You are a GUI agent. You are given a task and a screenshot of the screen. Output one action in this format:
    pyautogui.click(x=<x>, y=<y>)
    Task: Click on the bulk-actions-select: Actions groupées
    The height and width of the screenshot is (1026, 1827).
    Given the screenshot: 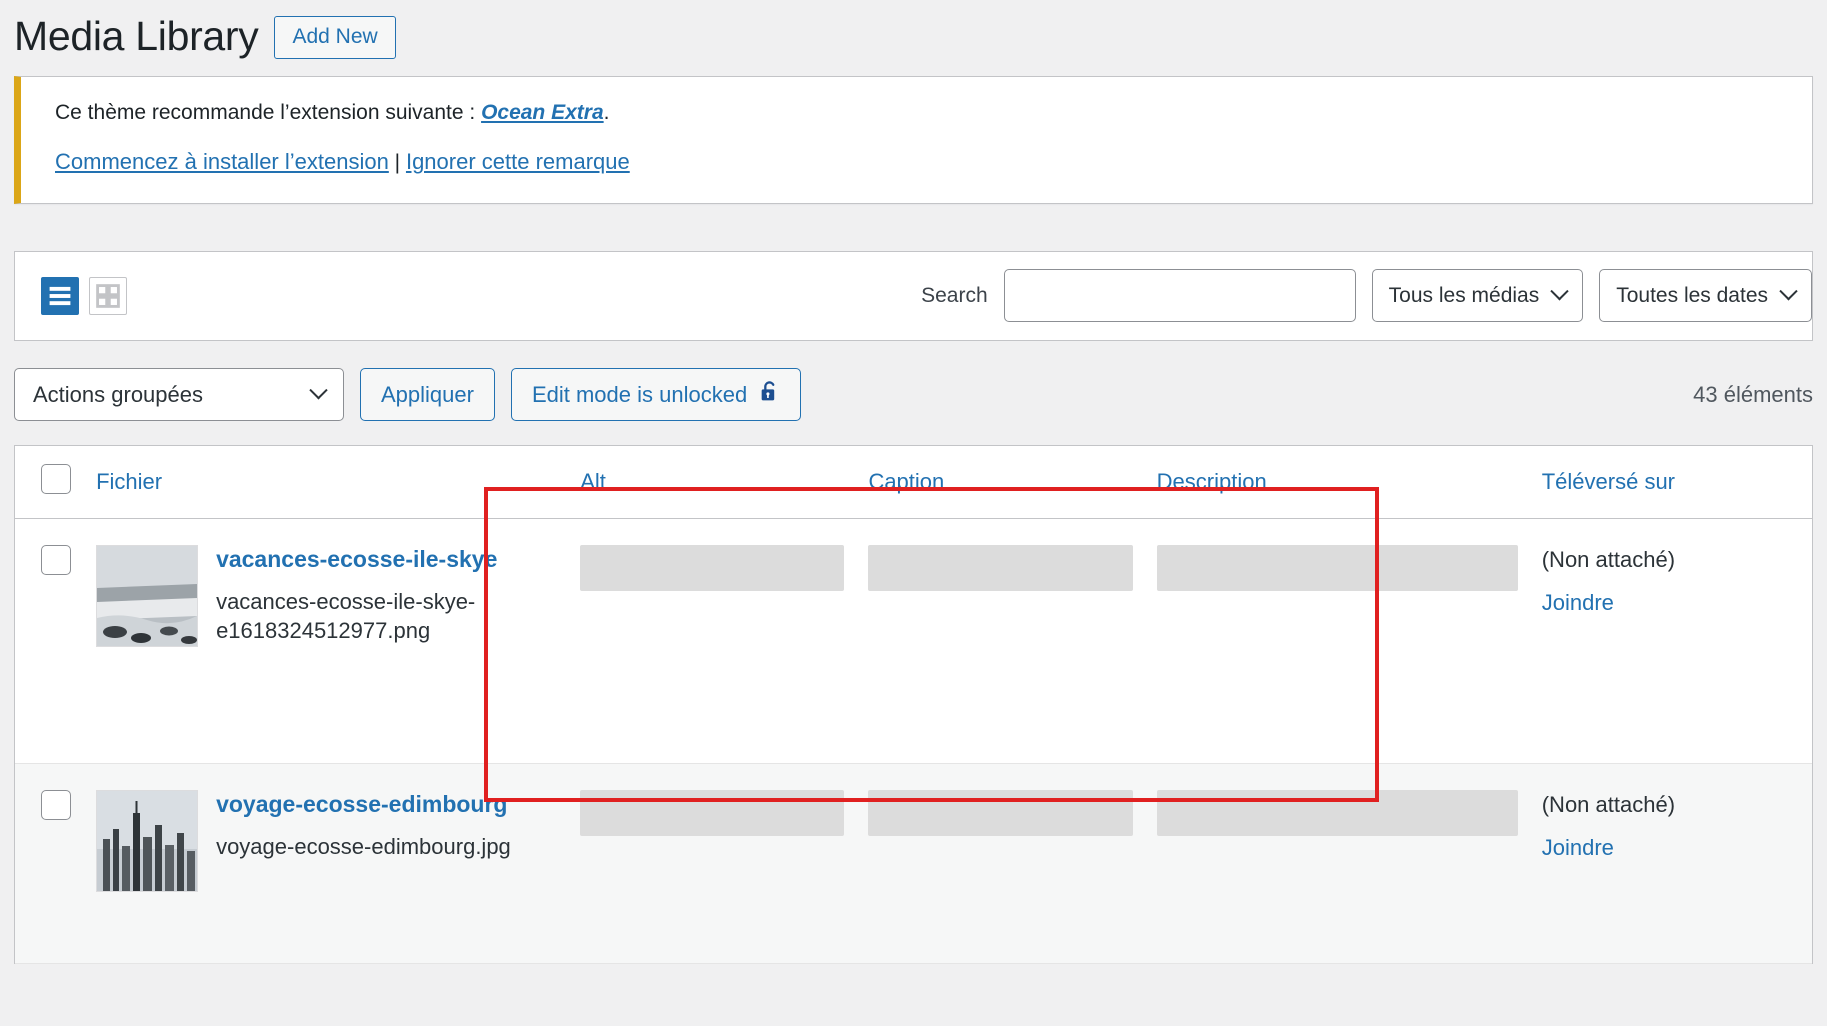 What is the action you would take?
    pyautogui.click(x=179, y=395)
    